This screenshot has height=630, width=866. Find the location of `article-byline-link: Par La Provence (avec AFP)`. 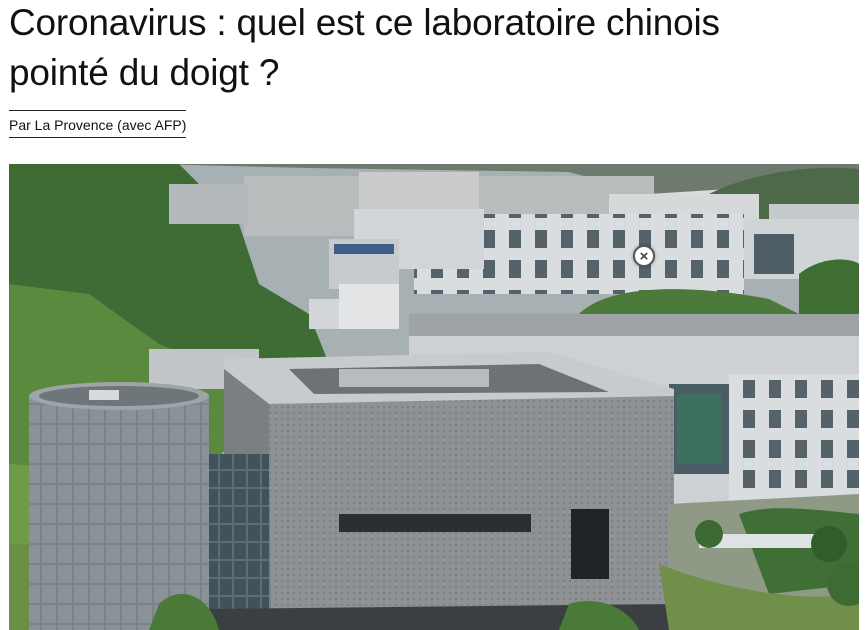

article-byline-link: Par La Provence (avec AFP) is located at coordinates (98, 124).